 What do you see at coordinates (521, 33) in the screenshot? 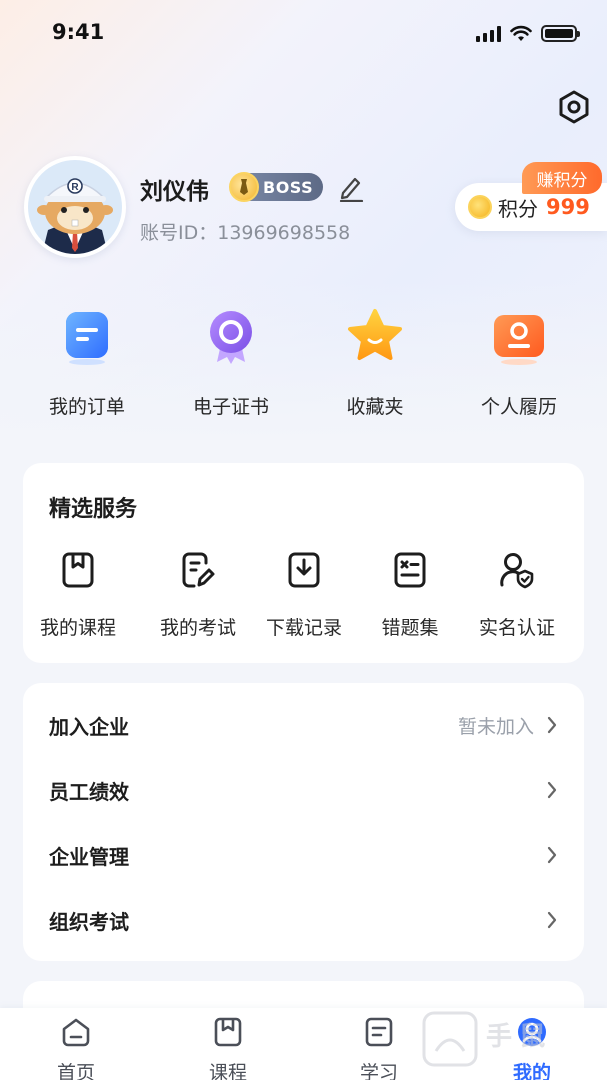
I see `wifi-icon` at bounding box center [521, 33].